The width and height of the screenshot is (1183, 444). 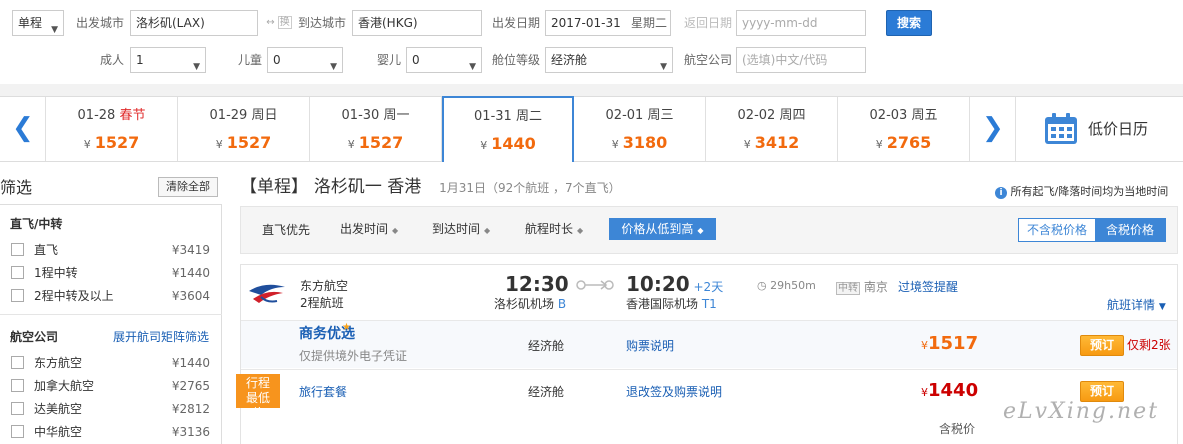 What do you see at coordinates (591, 90) in the screenshot?
I see `section-divider` at bounding box center [591, 90].